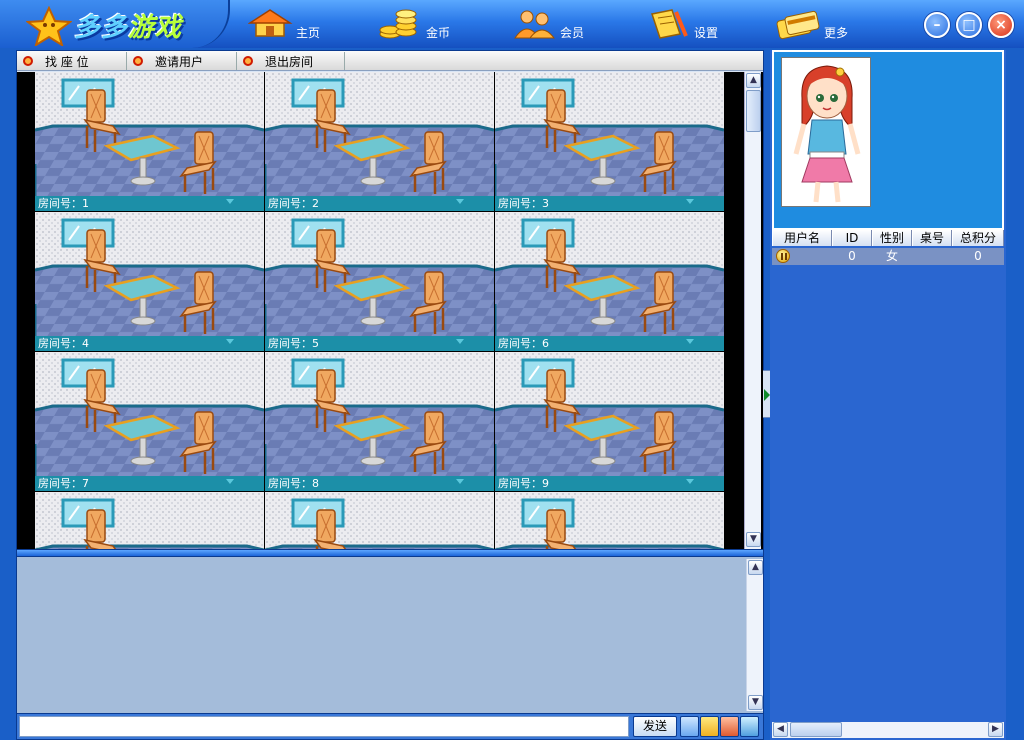 This screenshot has height=740, width=1024. Describe the element at coordinates (270, 23) in the screenshot. I see `home-icon` at that location.